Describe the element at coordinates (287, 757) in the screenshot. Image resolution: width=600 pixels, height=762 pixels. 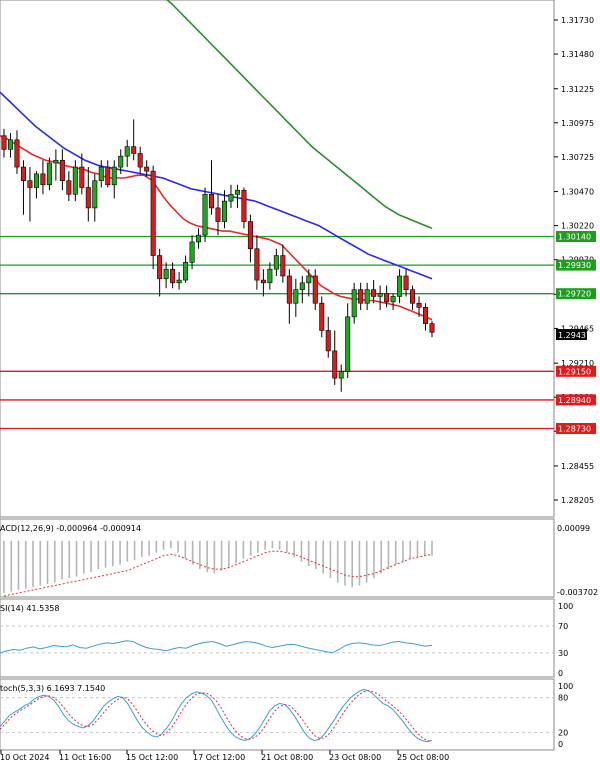
I see `time-tick-label: 21 Oct 08:00` at that location.